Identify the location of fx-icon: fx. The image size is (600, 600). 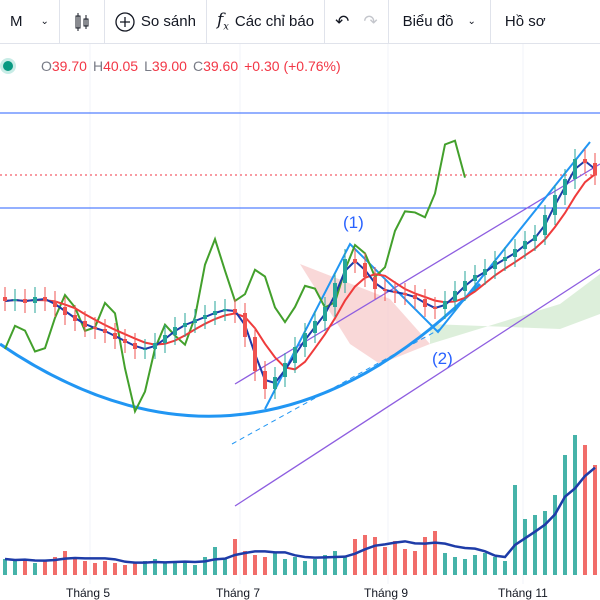
(222, 21).